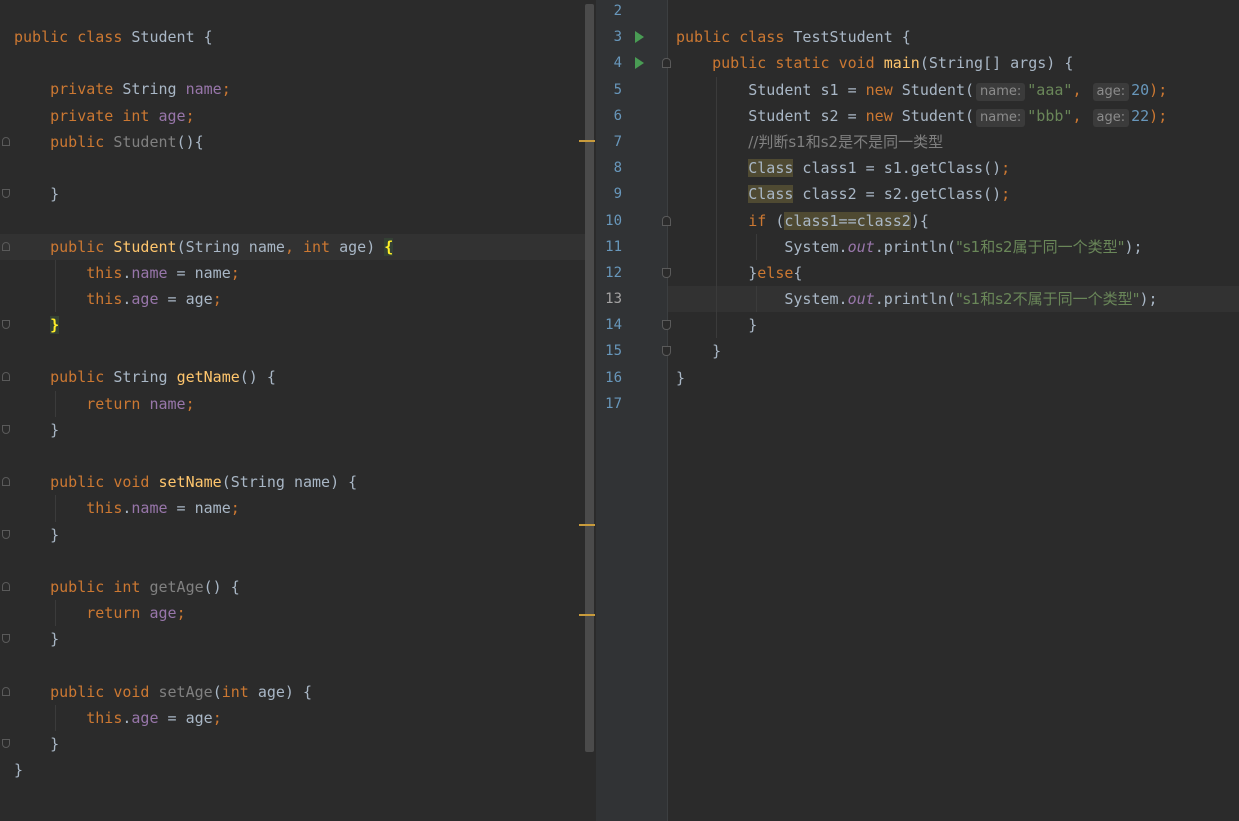 The width and height of the screenshot is (1239, 821). Describe the element at coordinates (762, 299) in the screenshot. I see `code-token: System.` at that location.